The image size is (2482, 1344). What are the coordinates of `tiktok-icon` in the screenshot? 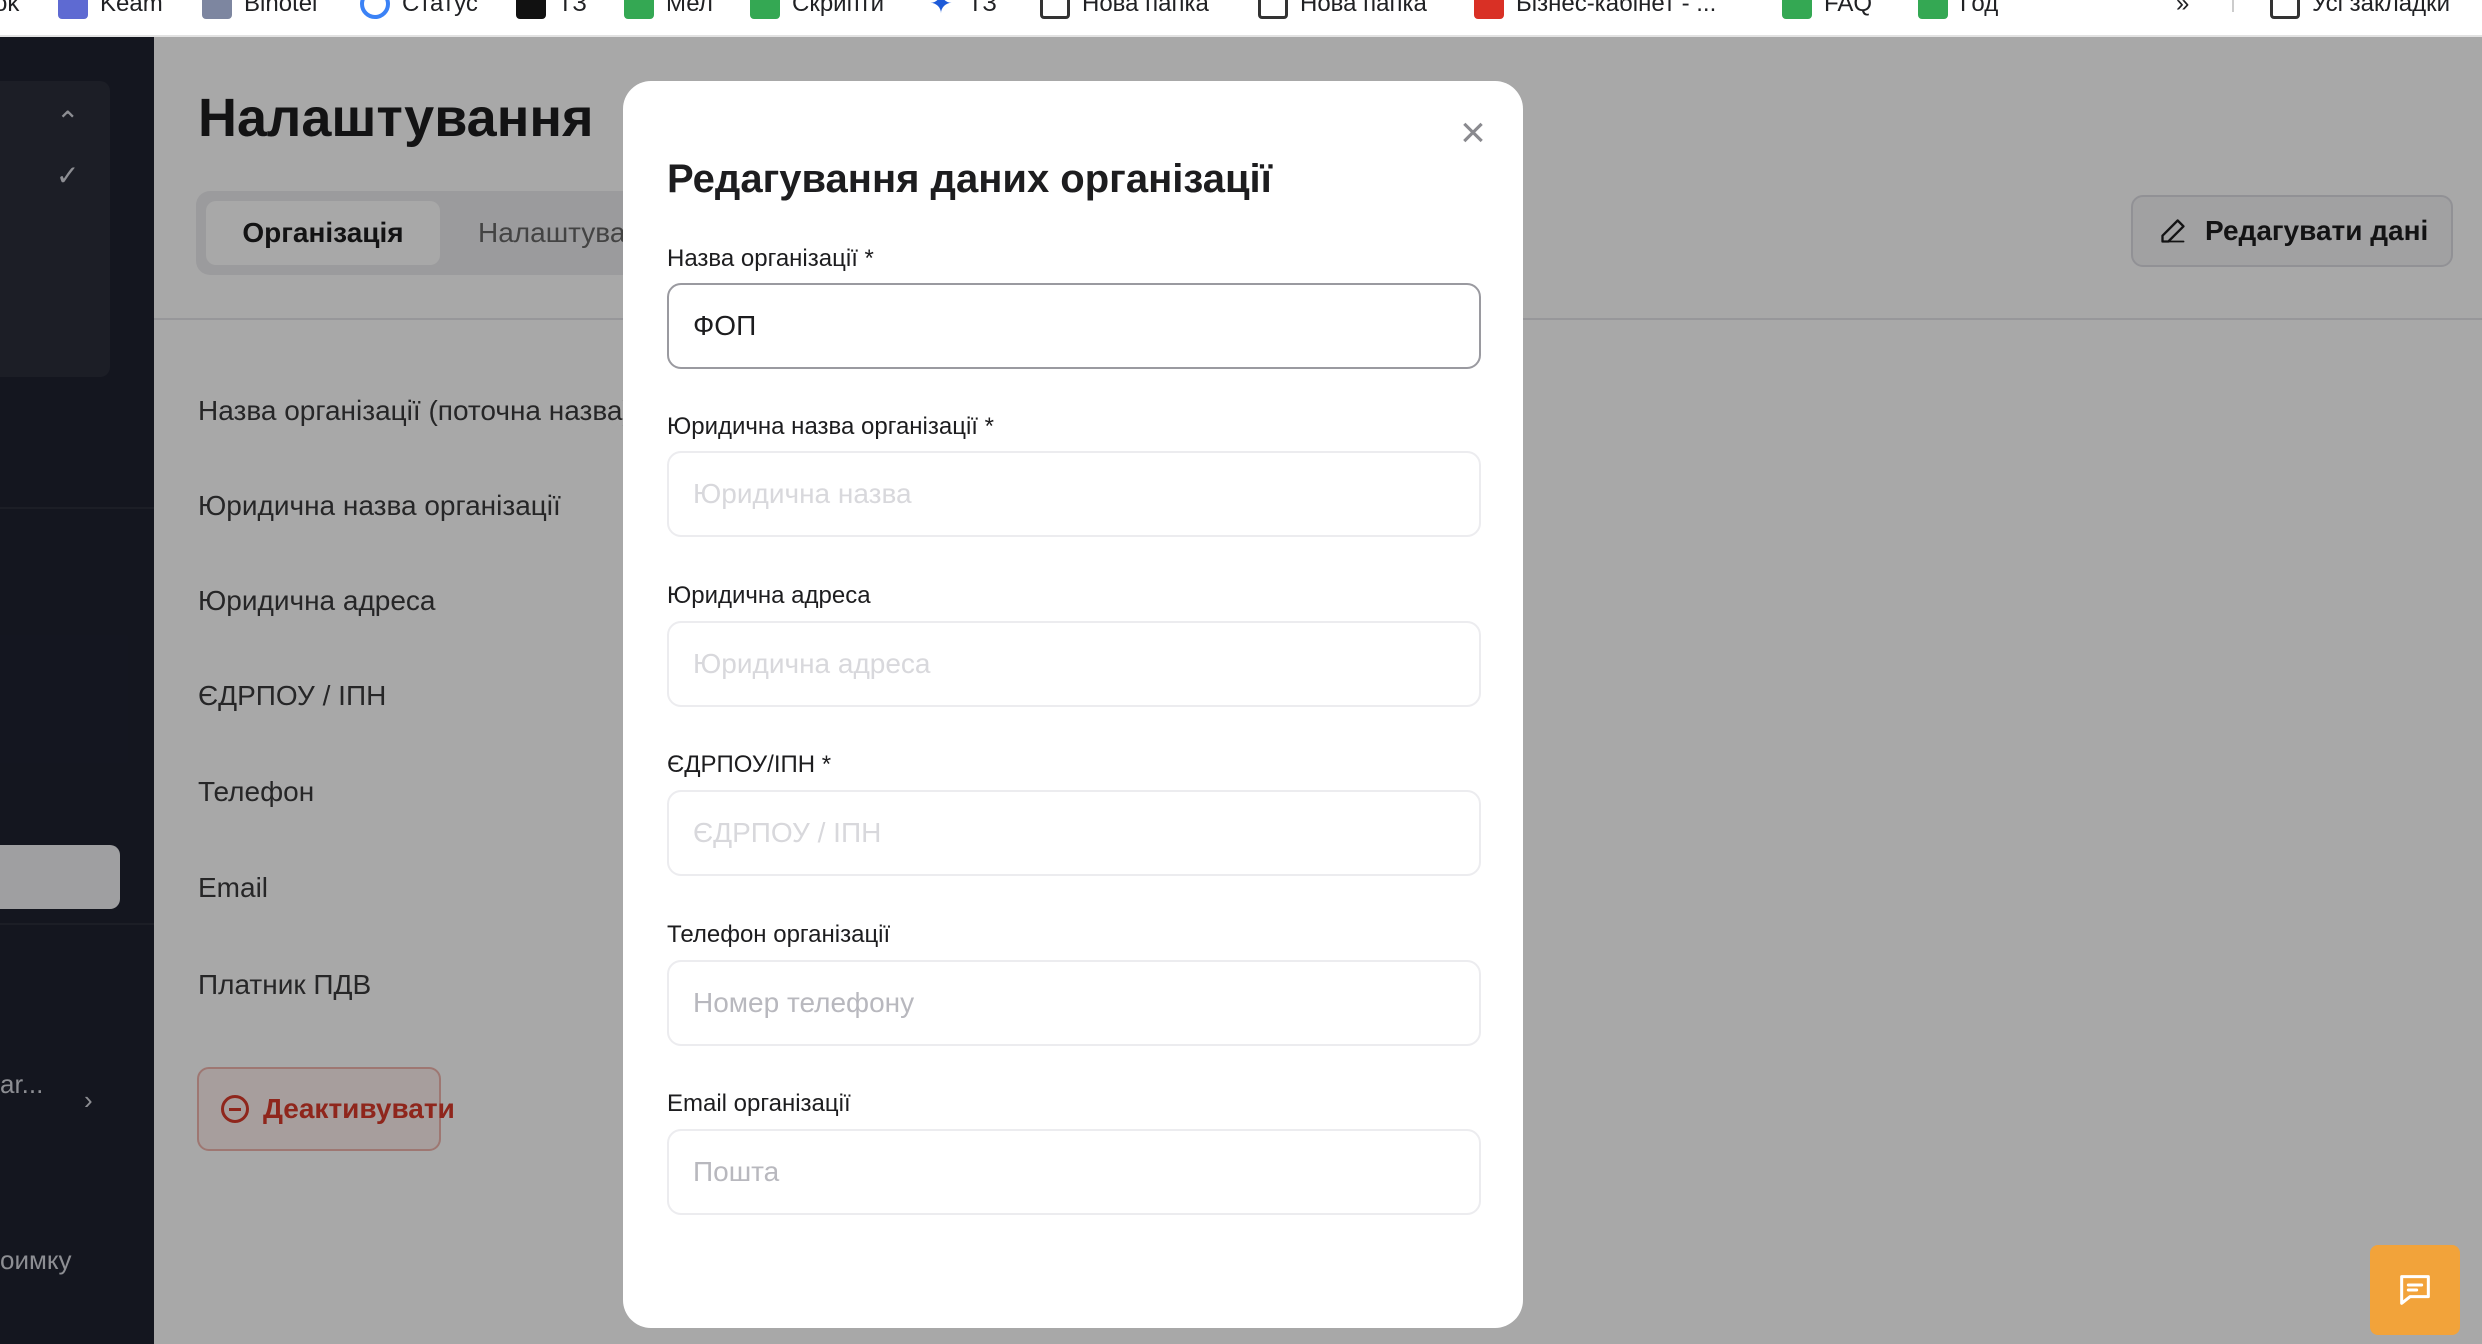 It's located at (531, 9).